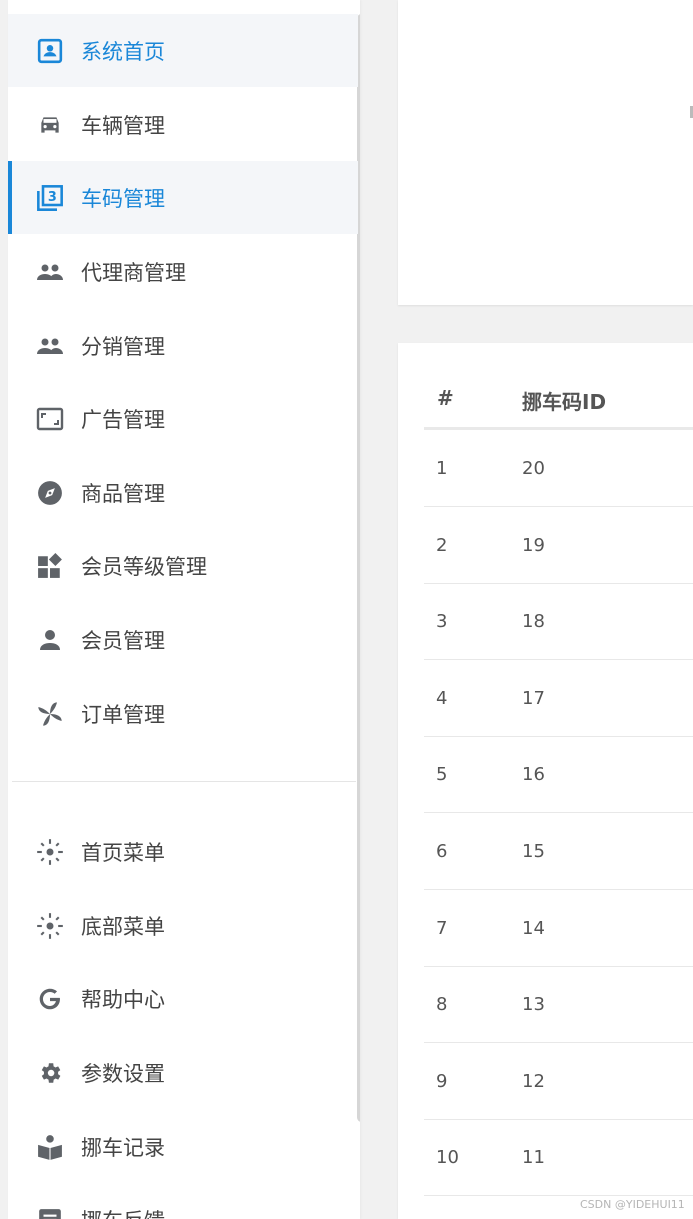 The image size is (693, 1219). I want to click on sidebar-item-label: 代理商管理, so click(133, 272).